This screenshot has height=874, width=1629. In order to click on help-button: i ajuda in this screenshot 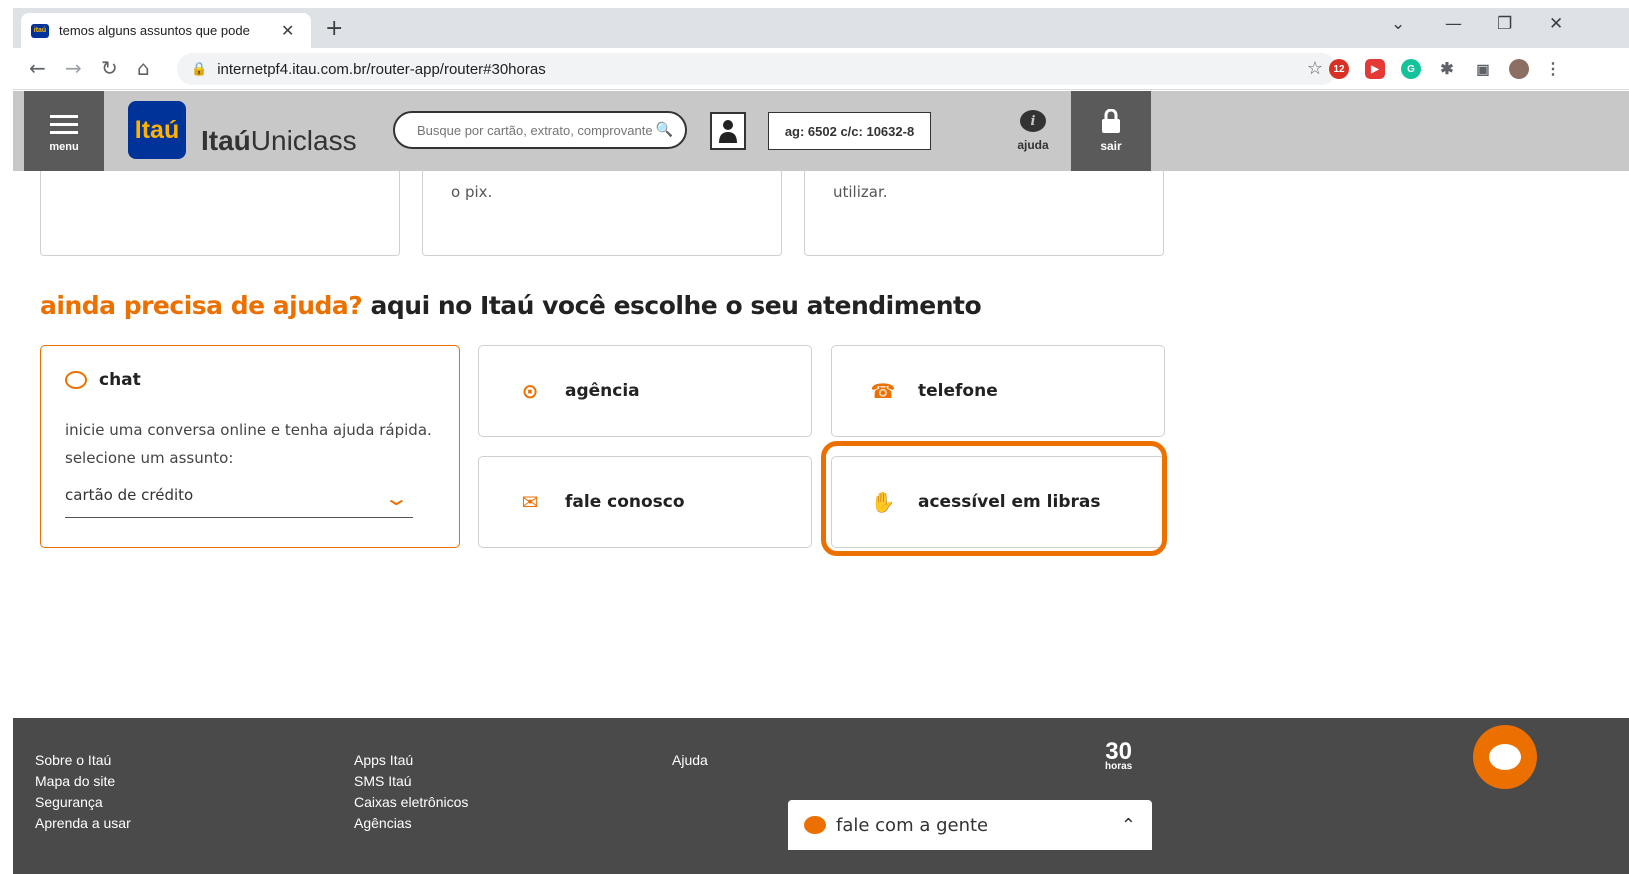, I will do `click(1033, 131)`.